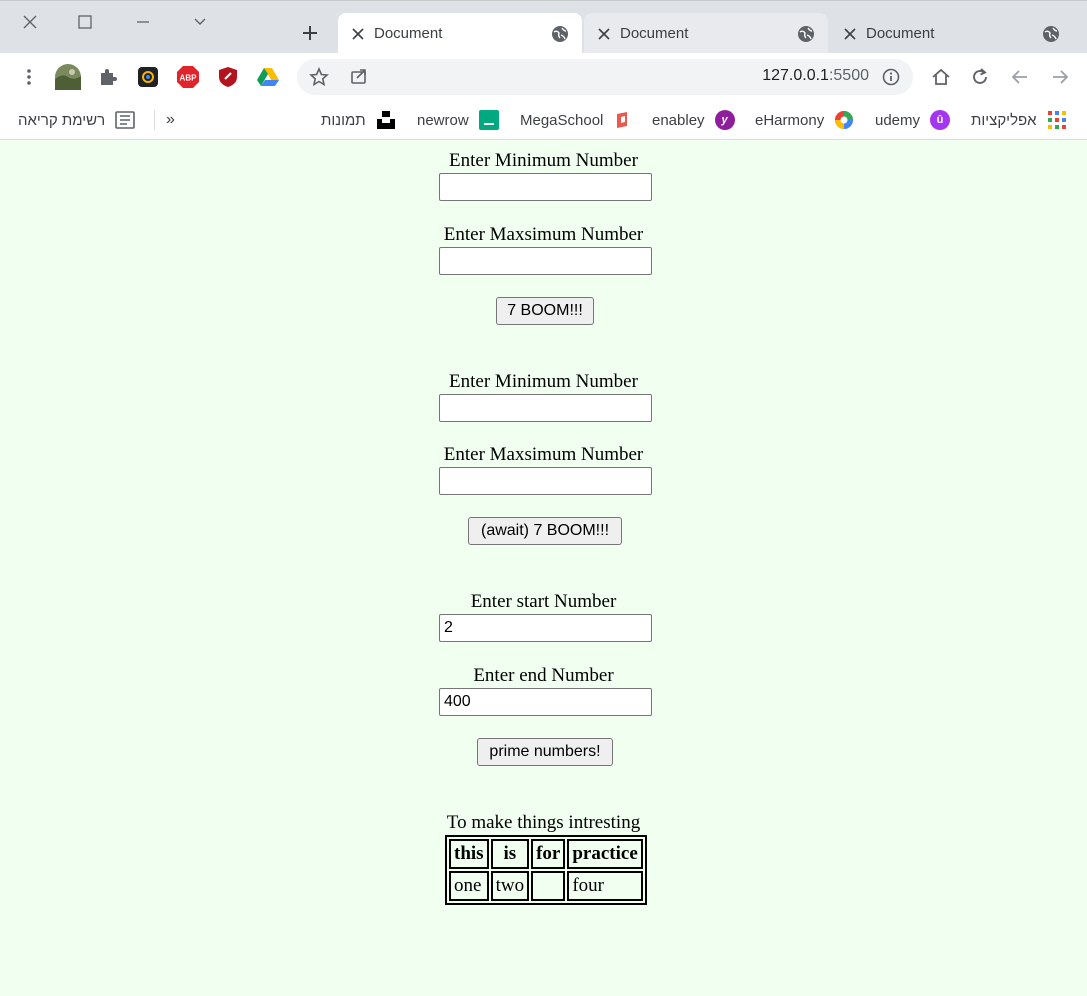  Describe the element at coordinates (543, 234) in the screenshot. I see `form1-max-label: Enter Maxsimum Number` at that location.